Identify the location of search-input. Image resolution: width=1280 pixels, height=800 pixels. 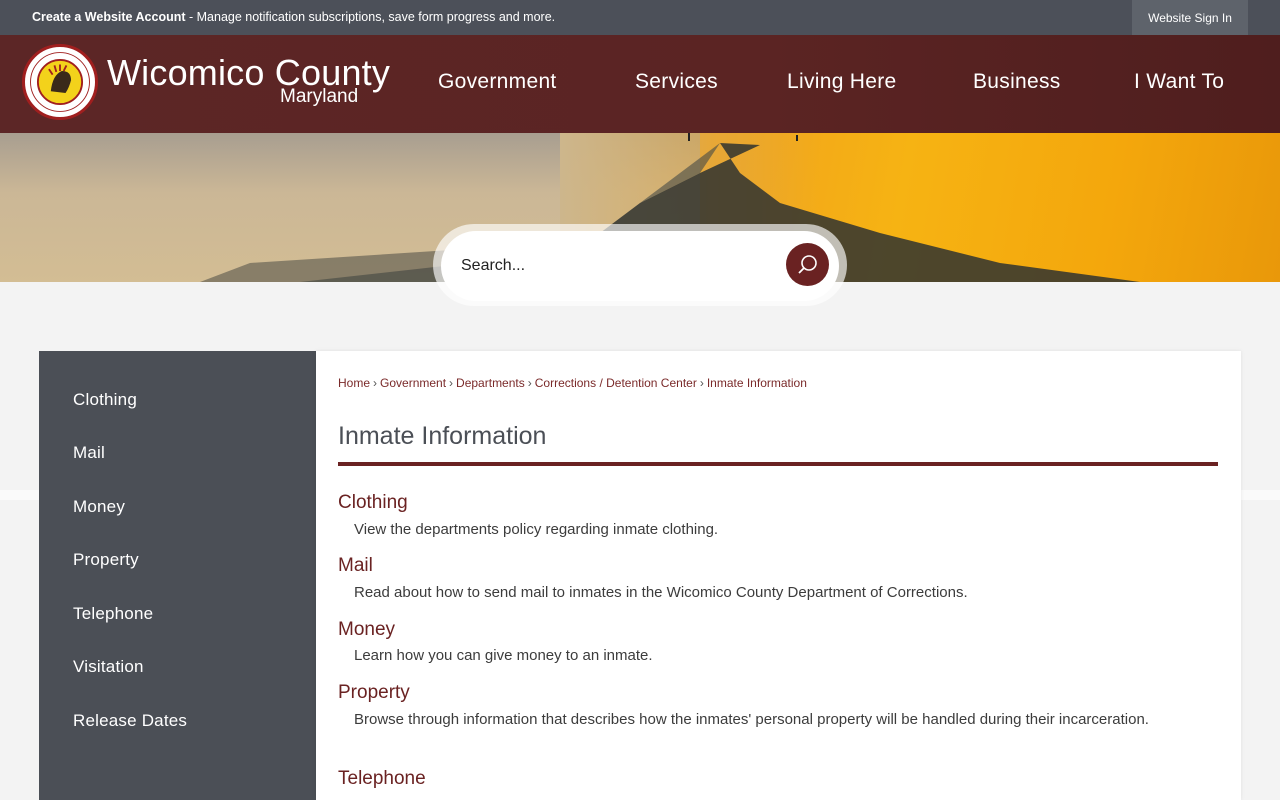
(621, 266).